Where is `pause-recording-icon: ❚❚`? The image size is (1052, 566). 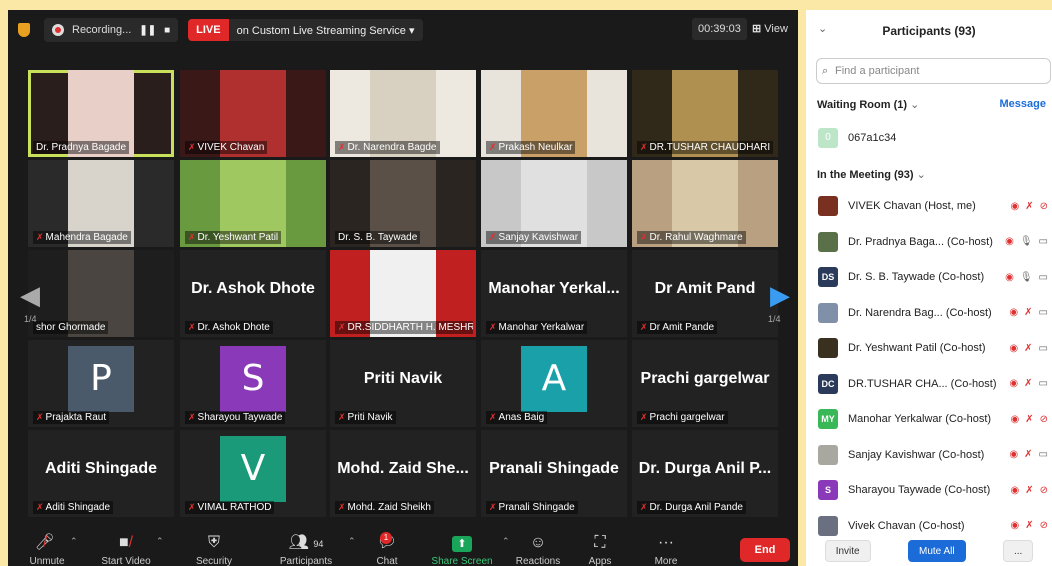
pause-recording-icon: ❚❚ is located at coordinates (147, 30).